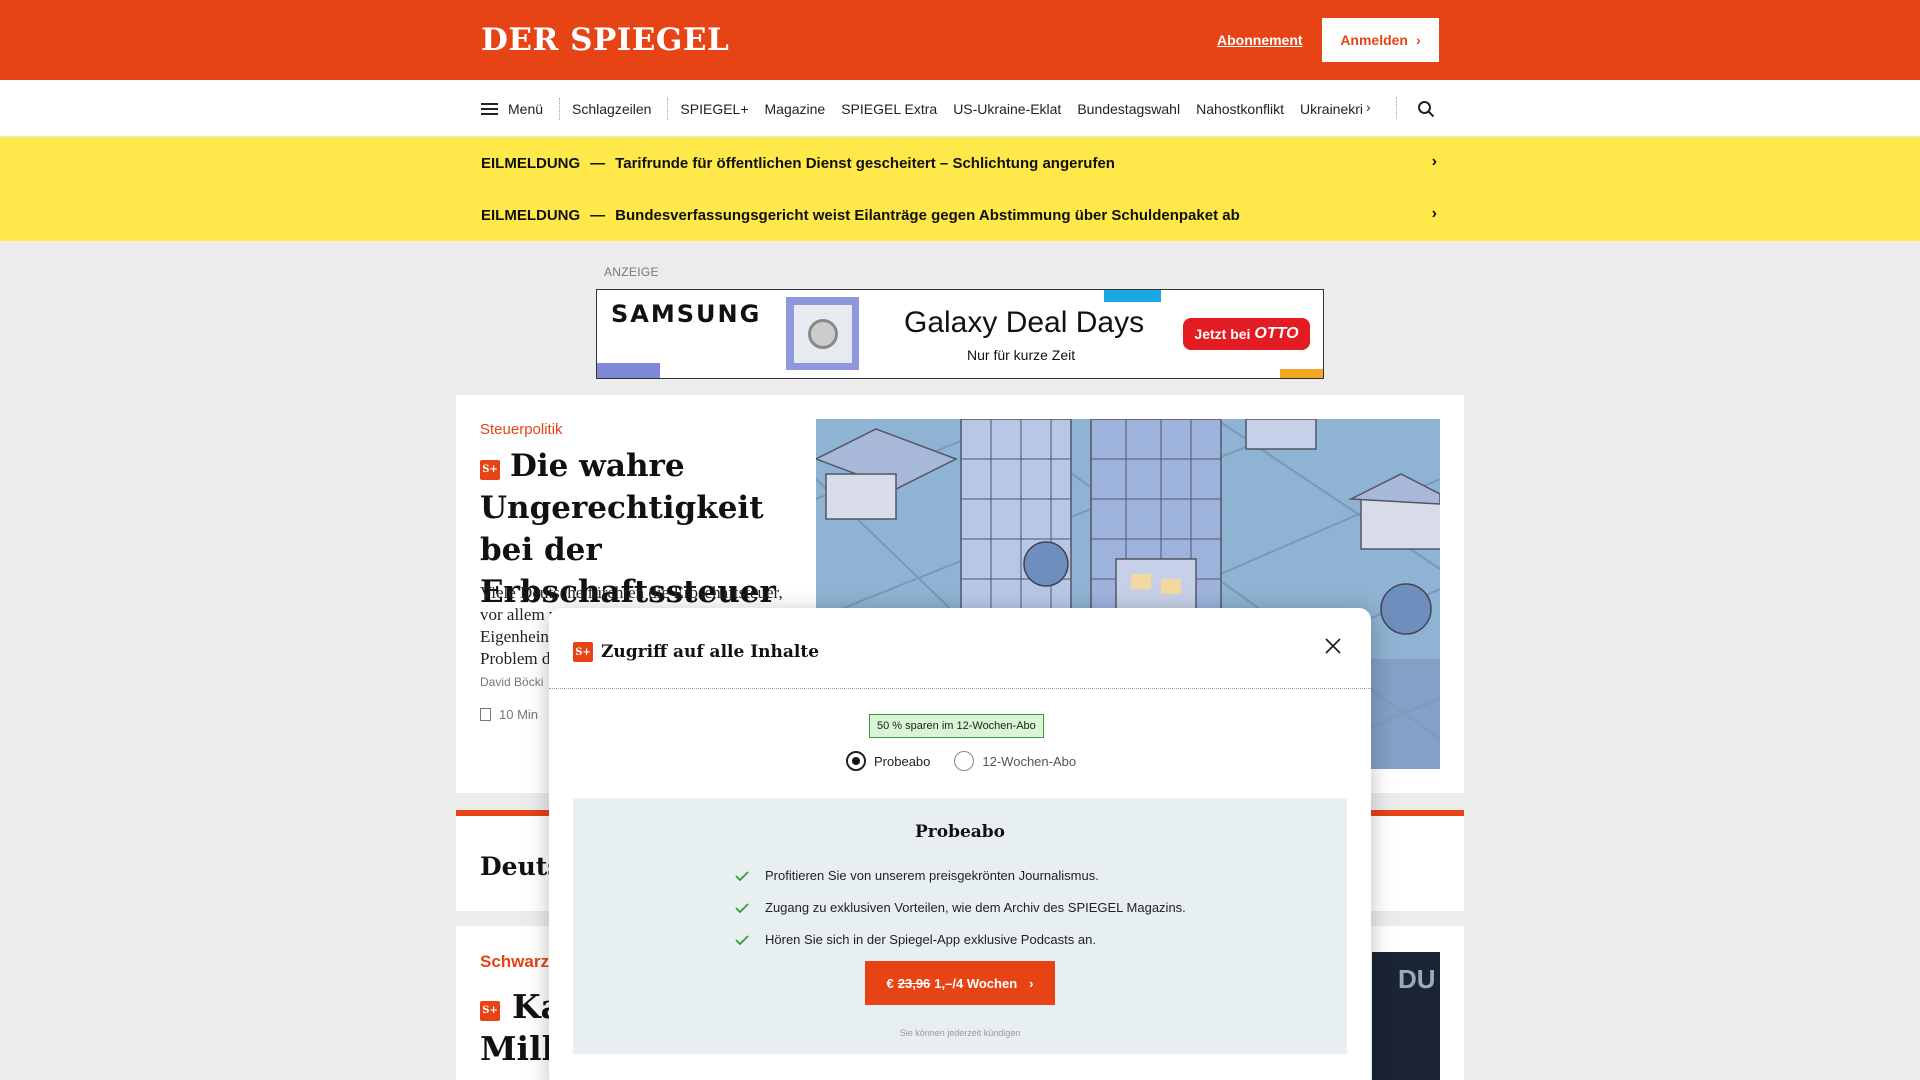 The image size is (1920, 1080). Describe the element at coordinates (514, 961) in the screenshot. I see `article-kicker: Schwarz` at that location.